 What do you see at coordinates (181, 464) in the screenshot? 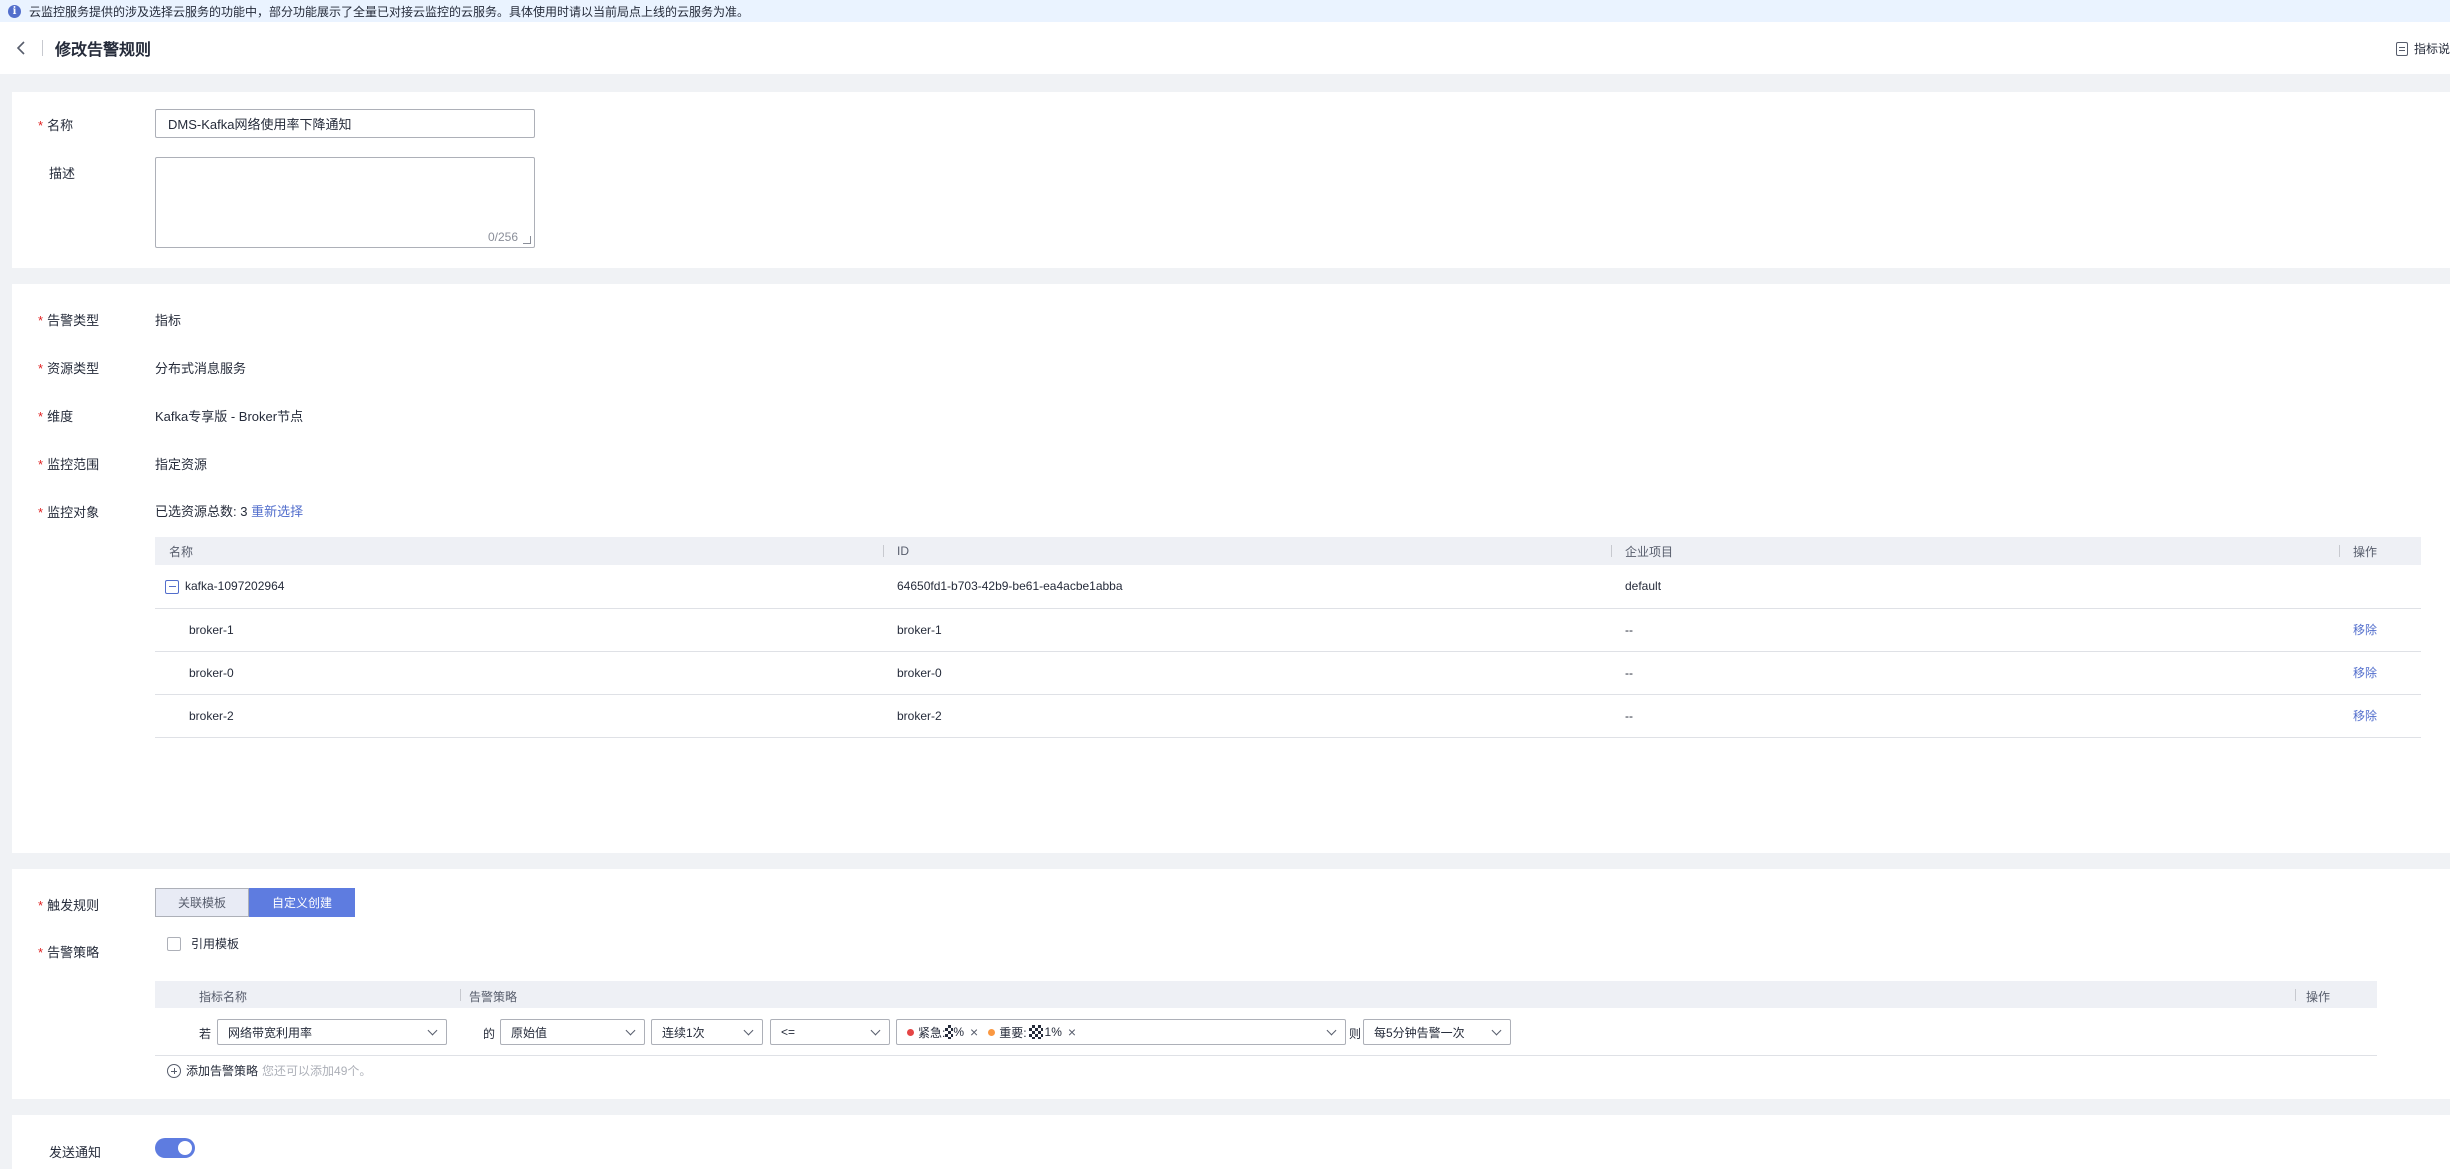
I see `scope-value: 指定资源` at bounding box center [181, 464].